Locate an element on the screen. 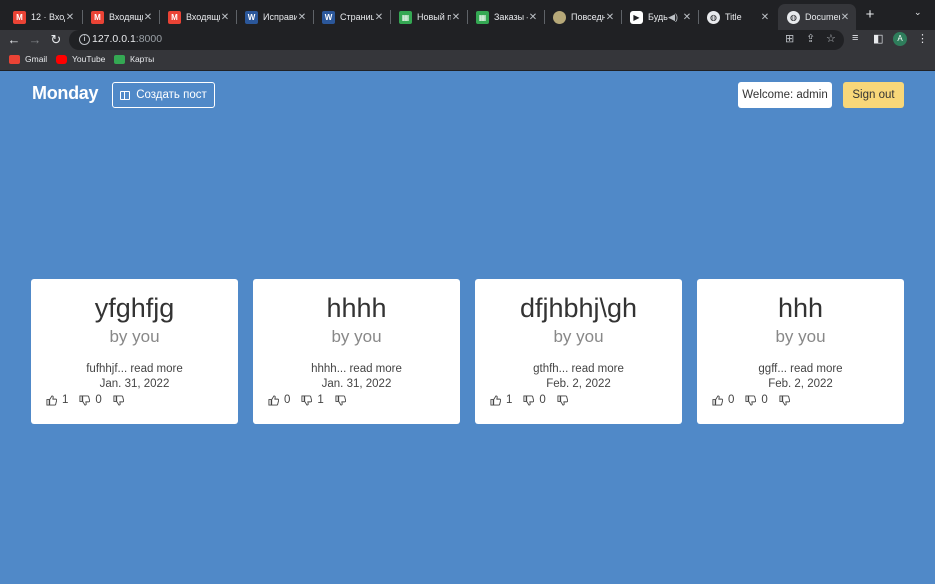  tab-title: Страниц is located at coordinates (357, 17).